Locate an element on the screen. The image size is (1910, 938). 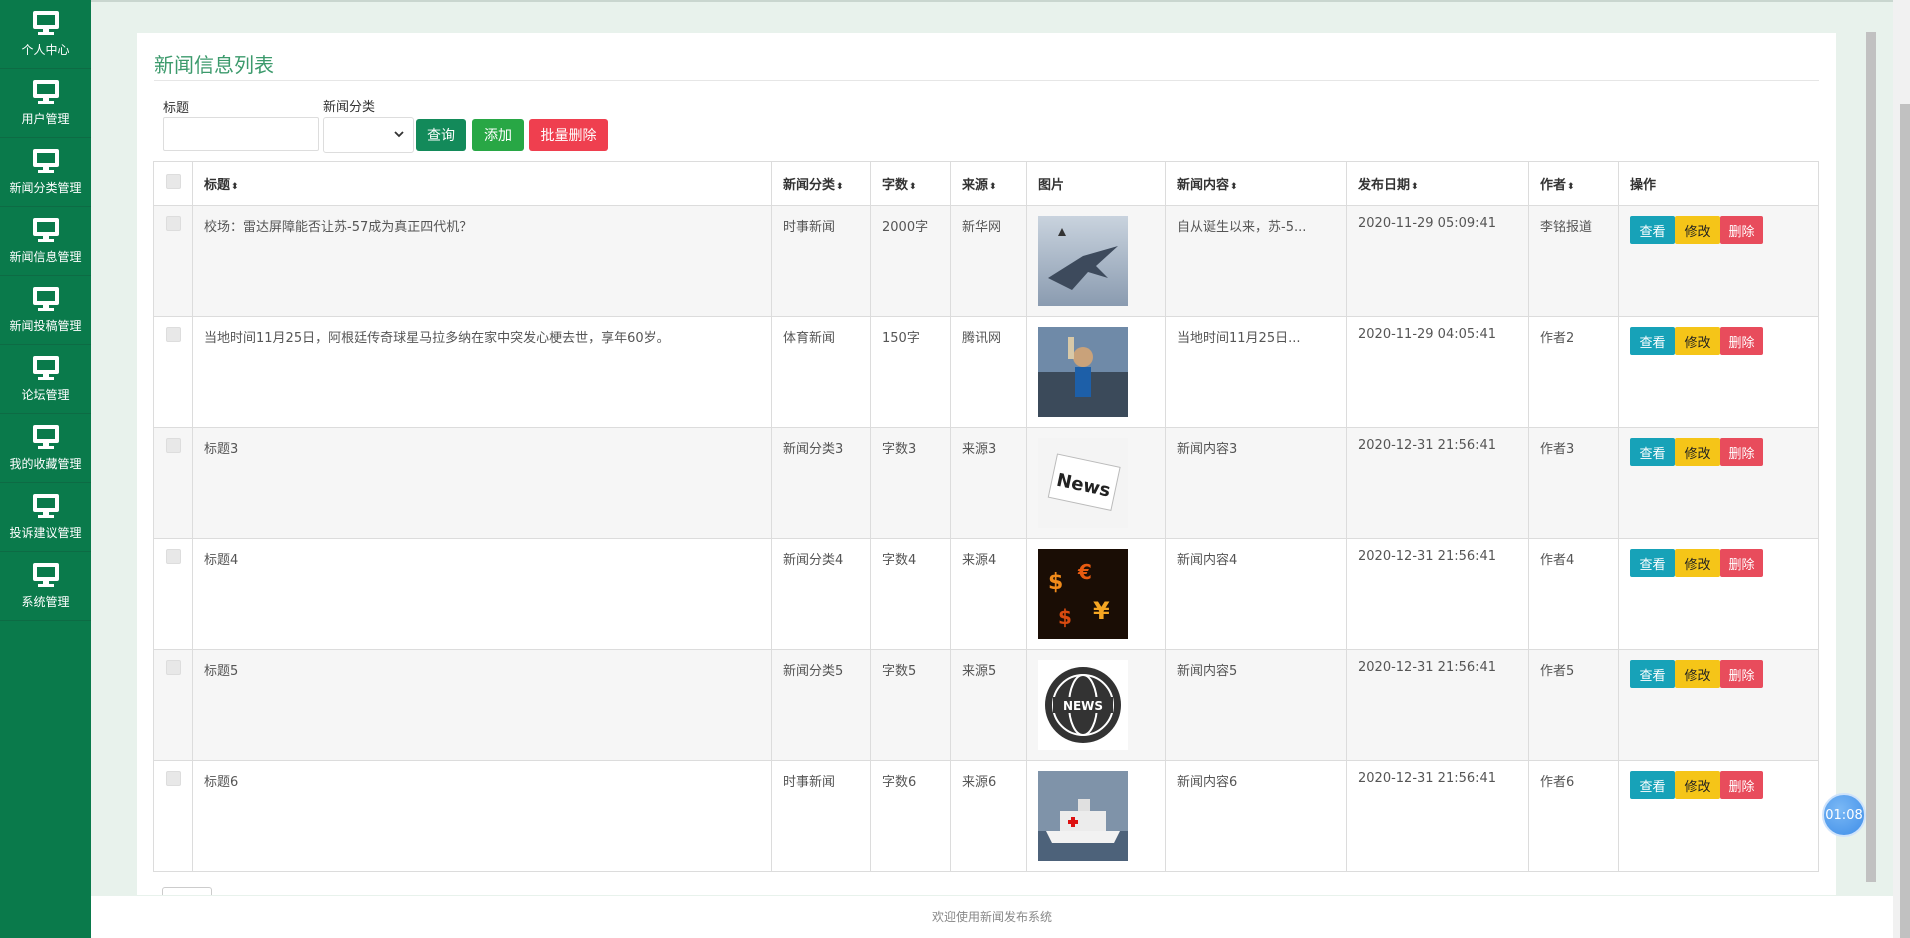
cell-words: 字数6 is located at coordinates (910, 816).